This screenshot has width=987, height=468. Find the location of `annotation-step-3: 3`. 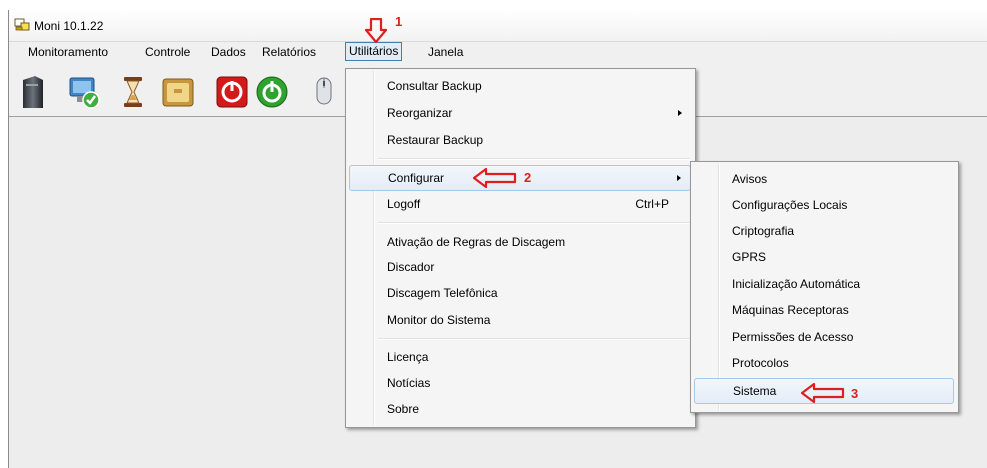

annotation-step-3: 3 is located at coordinates (855, 393).